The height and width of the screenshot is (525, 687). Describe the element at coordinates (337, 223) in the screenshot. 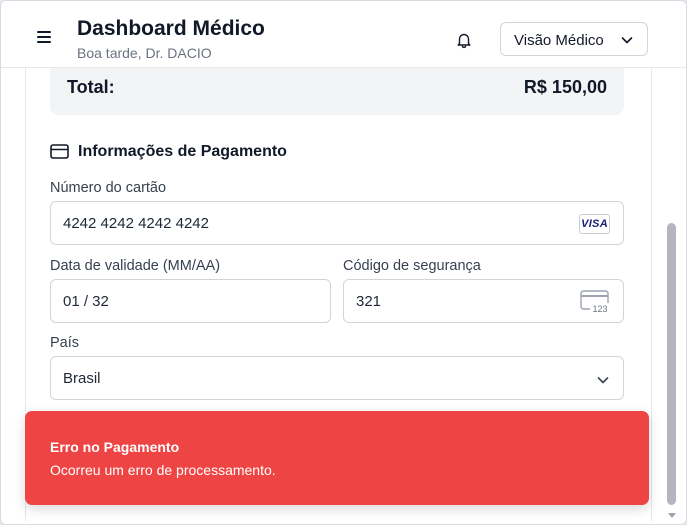

I see `card-number-input: 4242 4242 4242 4242 VISA` at that location.